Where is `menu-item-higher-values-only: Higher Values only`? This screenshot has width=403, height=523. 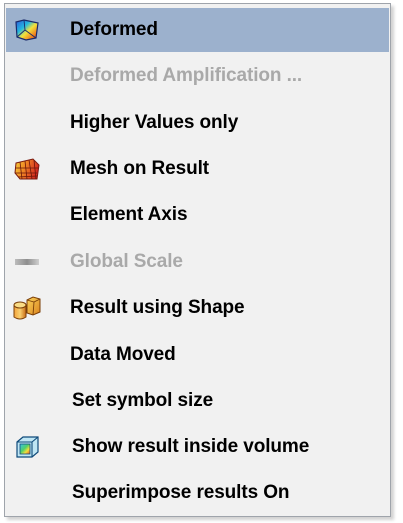 menu-item-higher-values-only: Higher Values only is located at coordinates (197, 123).